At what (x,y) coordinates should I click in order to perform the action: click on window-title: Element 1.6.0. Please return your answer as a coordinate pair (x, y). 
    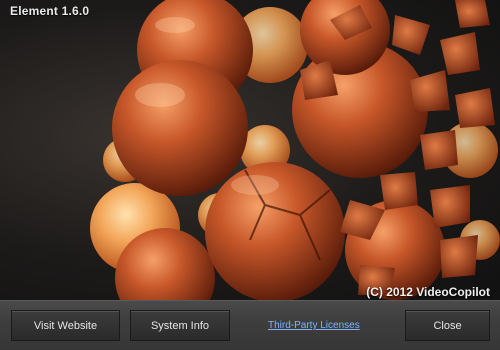
    Looking at the image, I should click on (50, 11).